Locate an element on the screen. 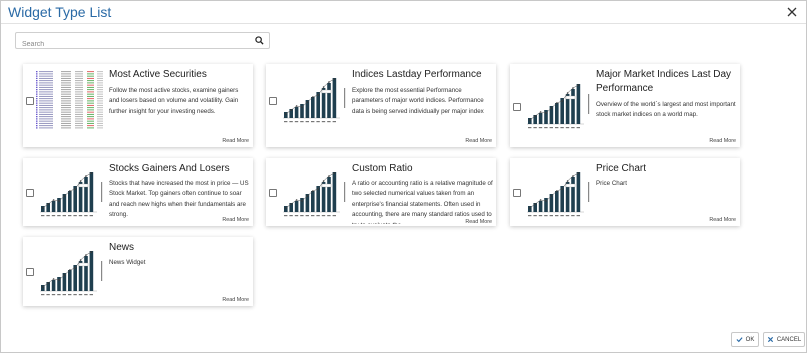  search-icon is located at coordinates (259, 40).